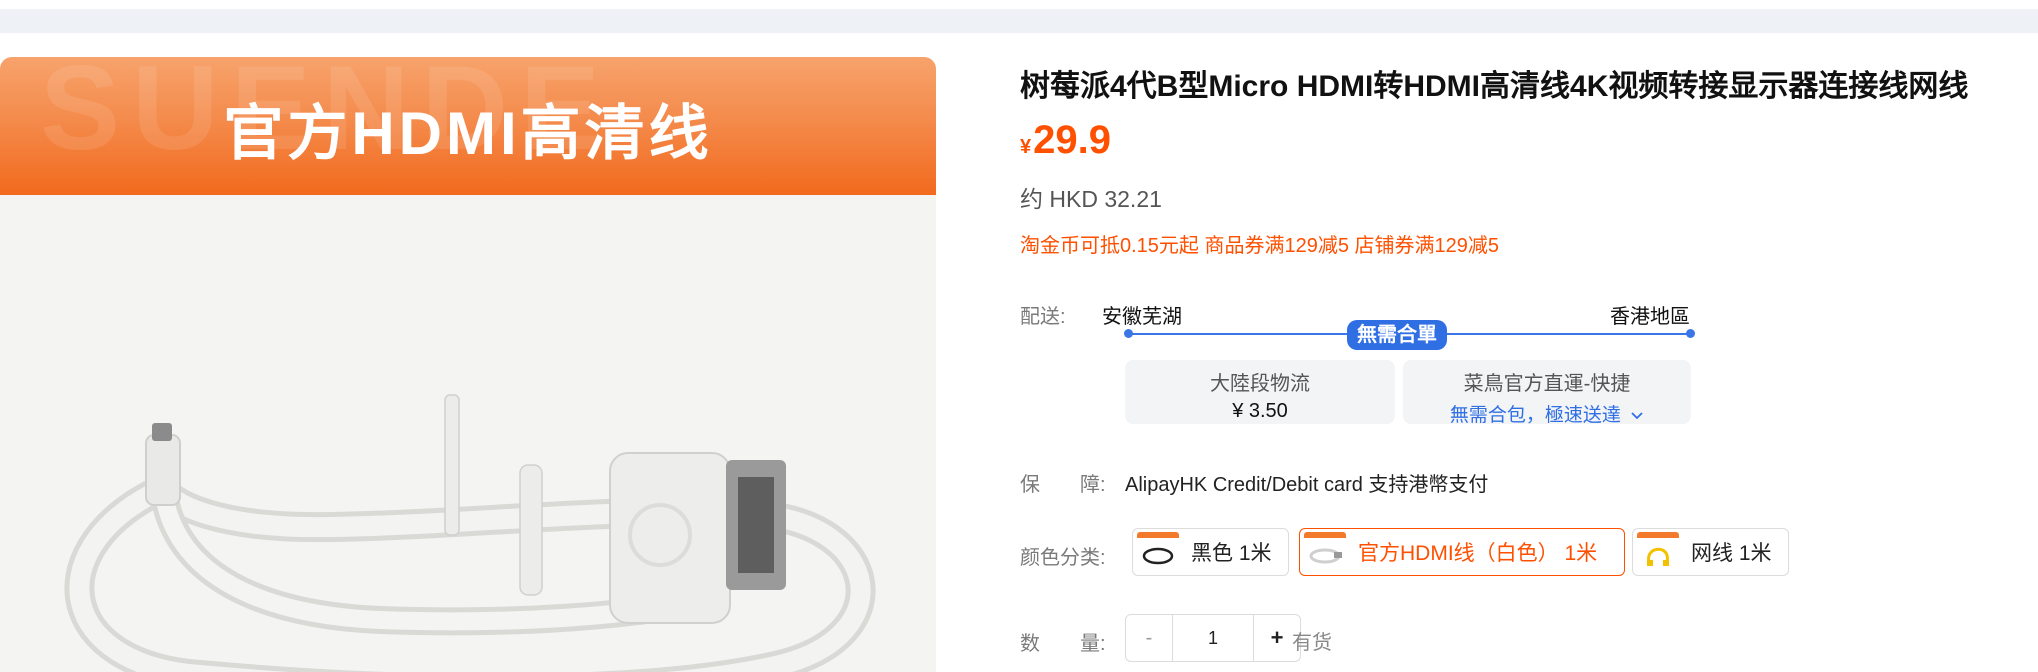 Image resolution: width=2038 pixels, height=672 pixels. Describe the element at coordinates (1637, 416) in the screenshot. I see `chevron-down-icon` at that location.